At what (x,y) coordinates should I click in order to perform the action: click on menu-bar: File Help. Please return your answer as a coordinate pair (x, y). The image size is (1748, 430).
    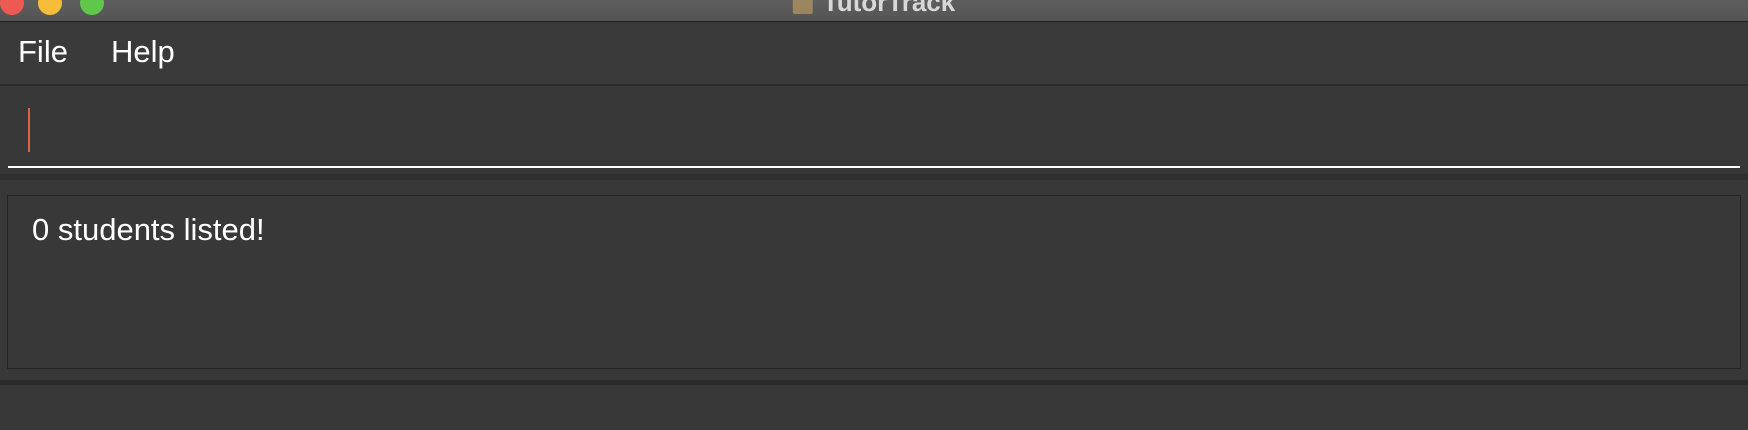
    Looking at the image, I should click on (874, 54).